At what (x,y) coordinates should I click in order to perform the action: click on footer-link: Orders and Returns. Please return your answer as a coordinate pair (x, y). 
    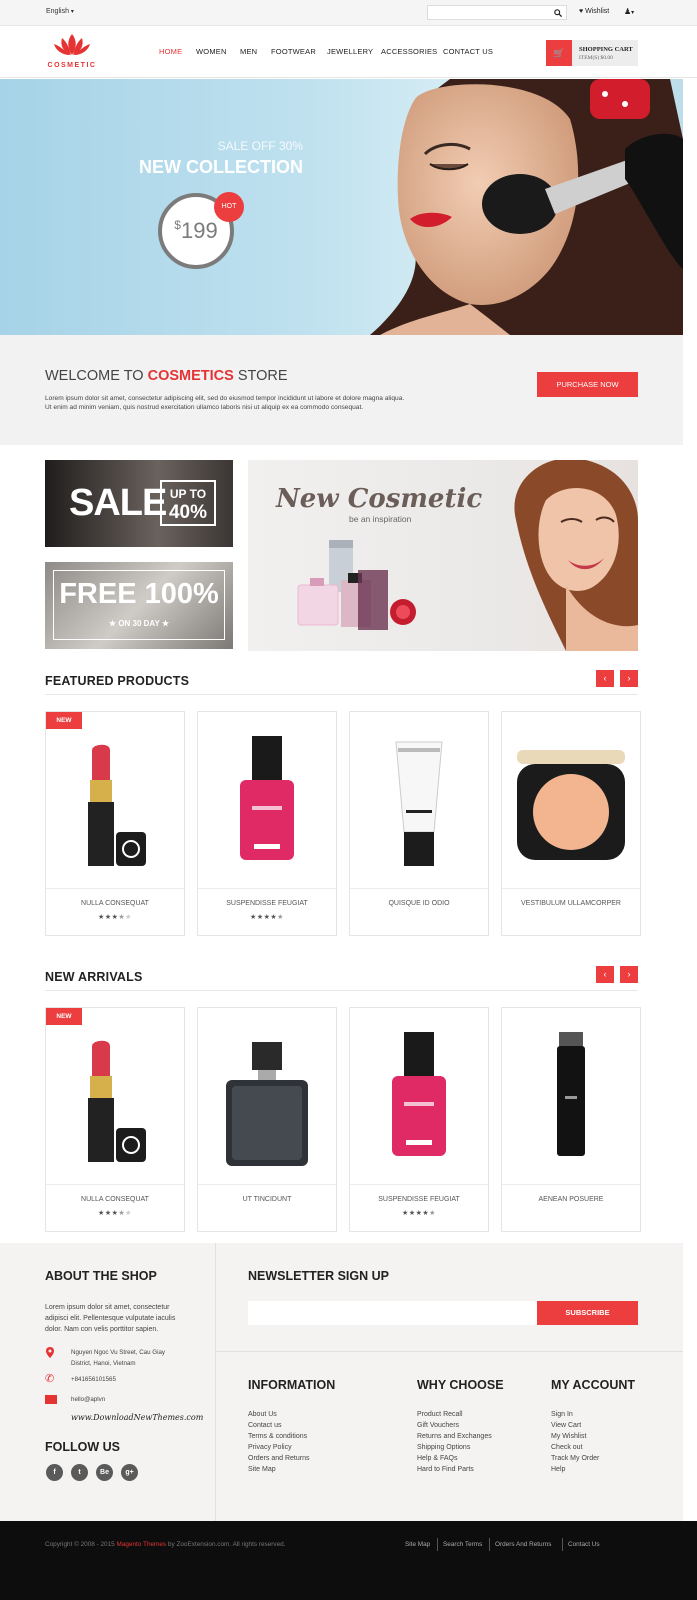
    Looking at the image, I should click on (278, 1458).